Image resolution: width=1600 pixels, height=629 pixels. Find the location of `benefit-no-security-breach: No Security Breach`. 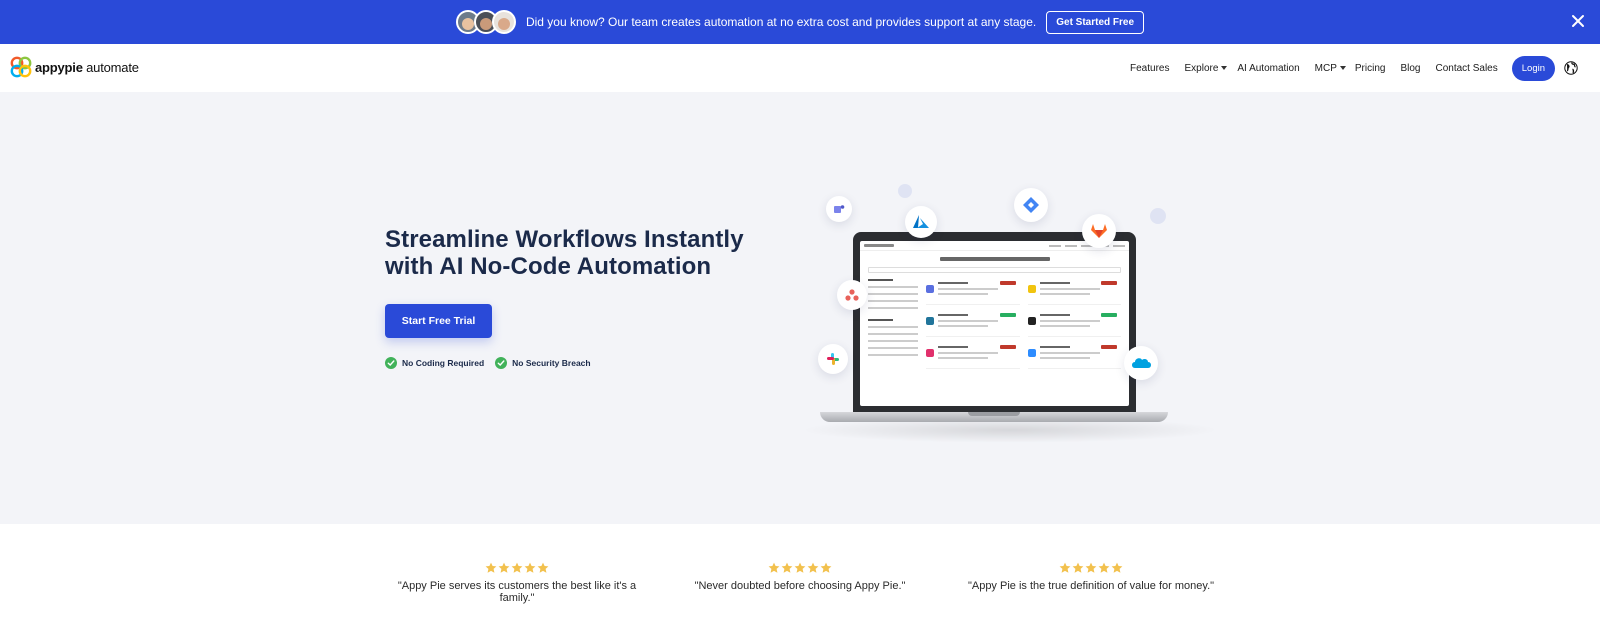

benefit-no-security-breach: No Security Breach is located at coordinates (543, 363).